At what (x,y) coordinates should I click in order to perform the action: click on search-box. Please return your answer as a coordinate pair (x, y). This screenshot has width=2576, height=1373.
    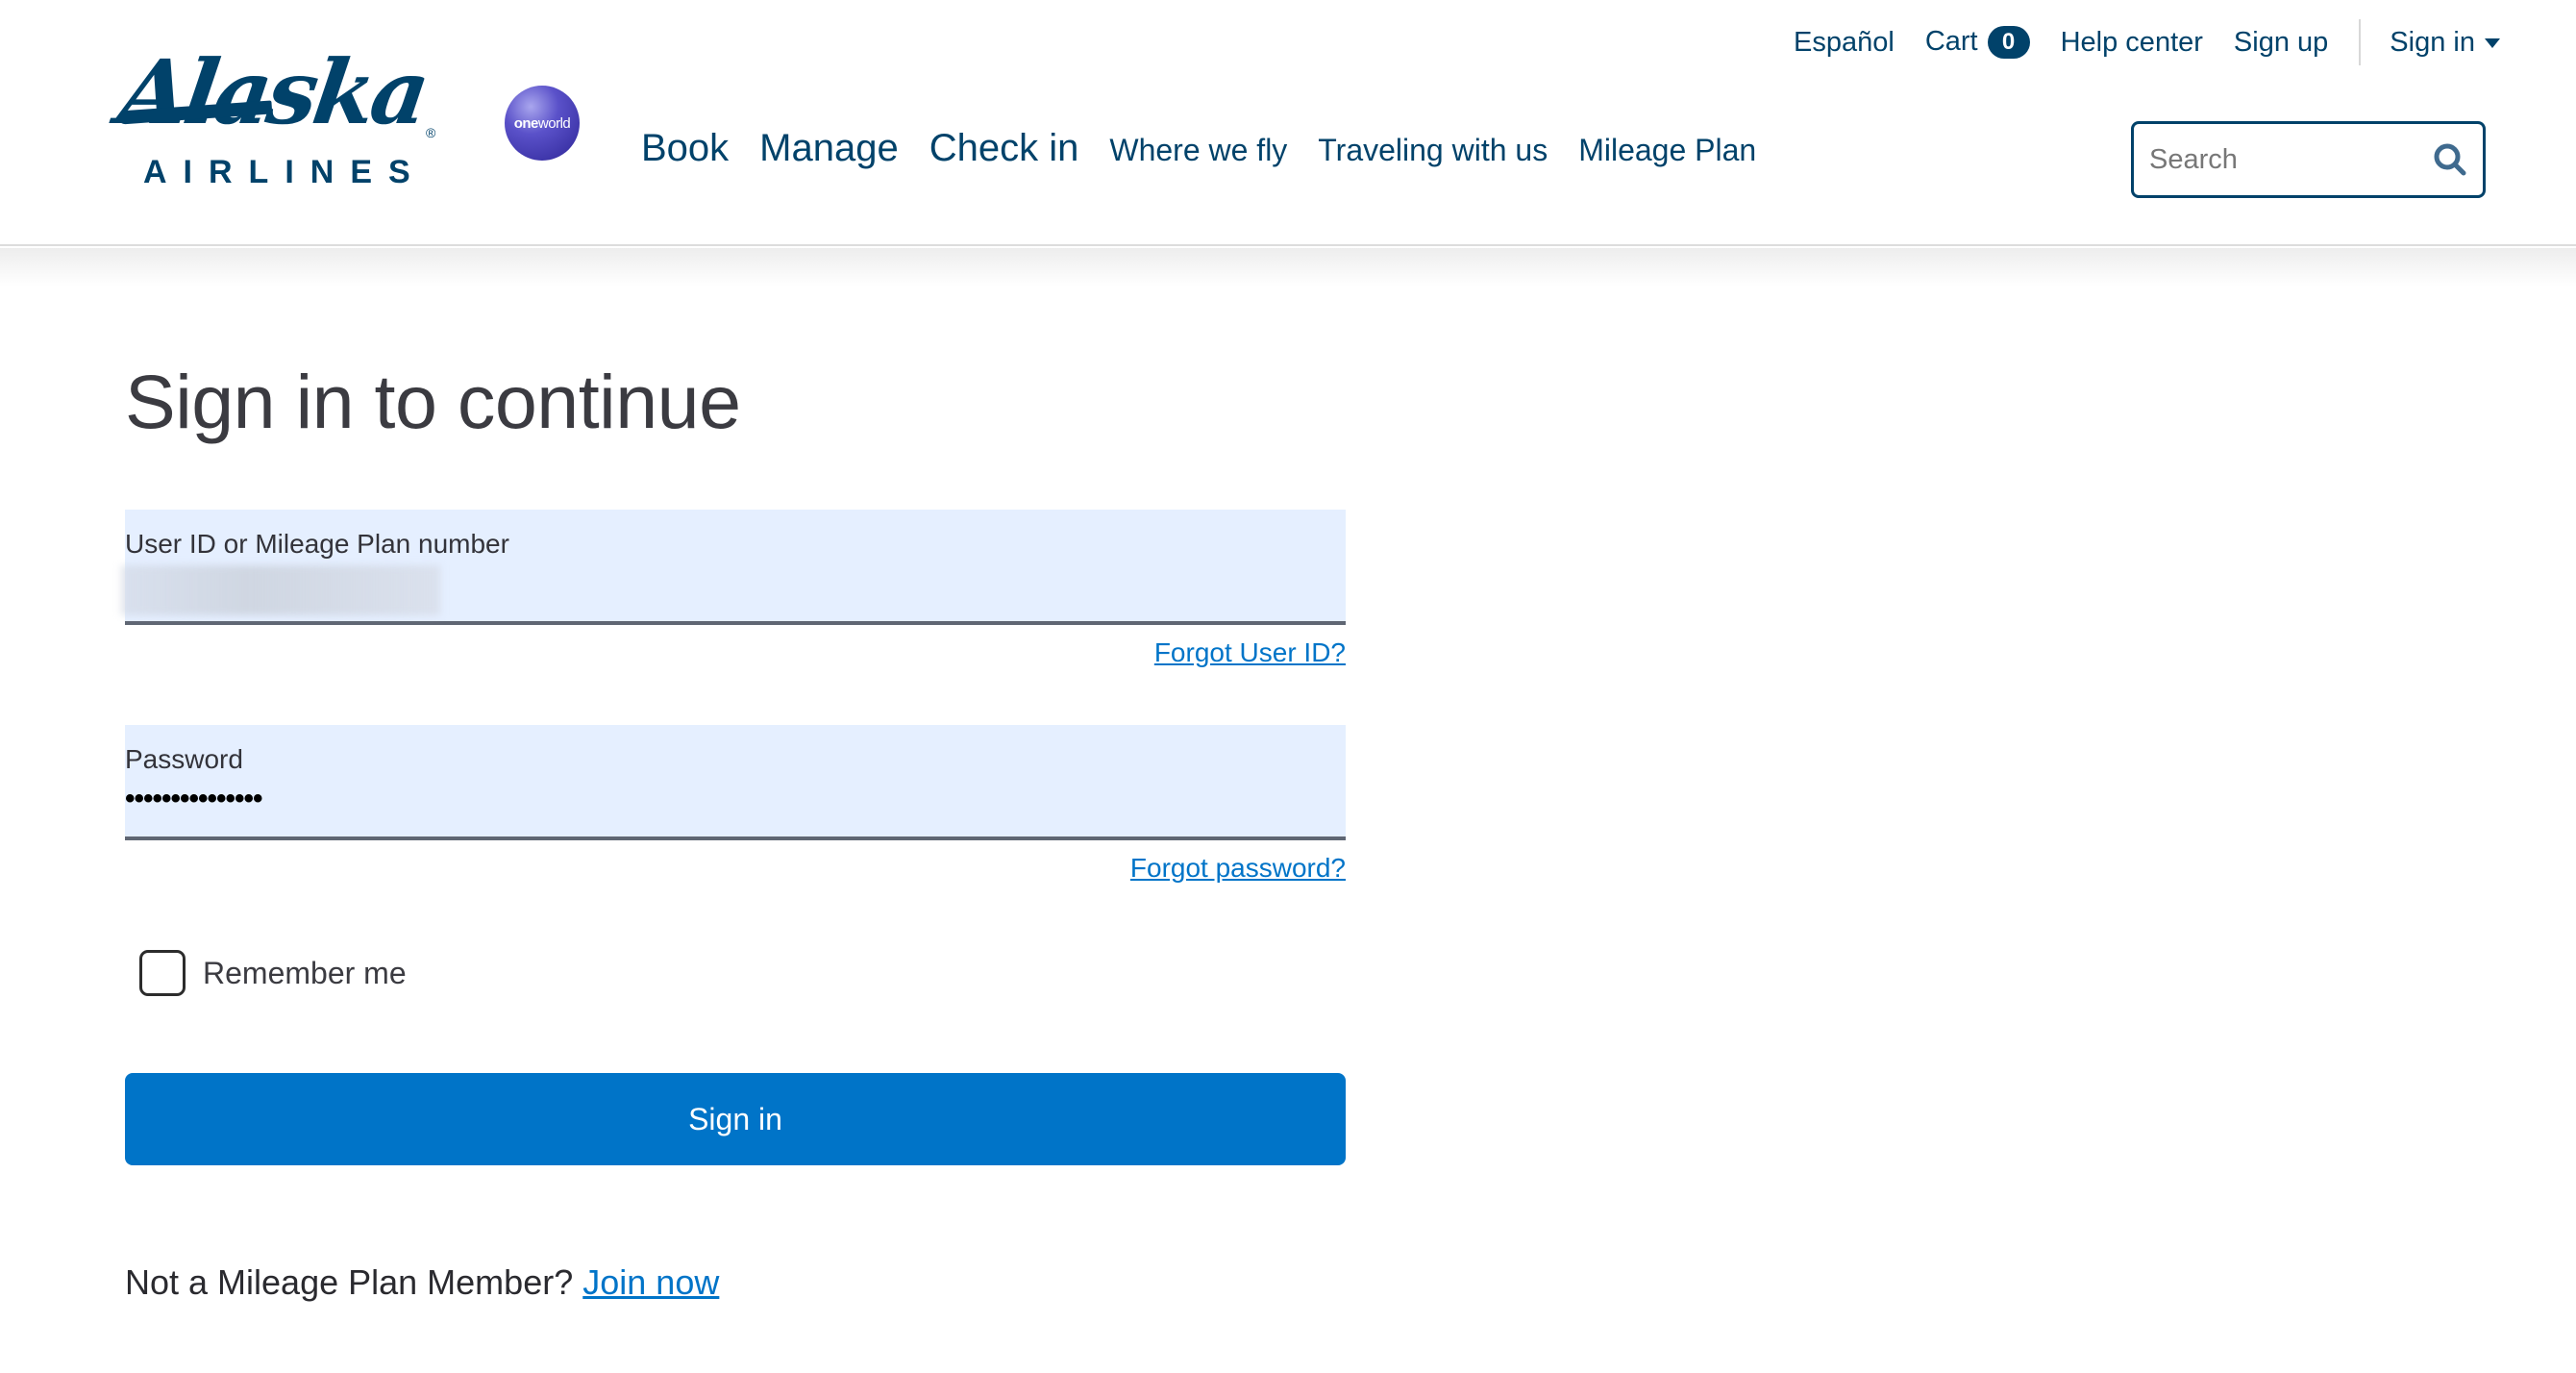
    Looking at the image, I should click on (2308, 159).